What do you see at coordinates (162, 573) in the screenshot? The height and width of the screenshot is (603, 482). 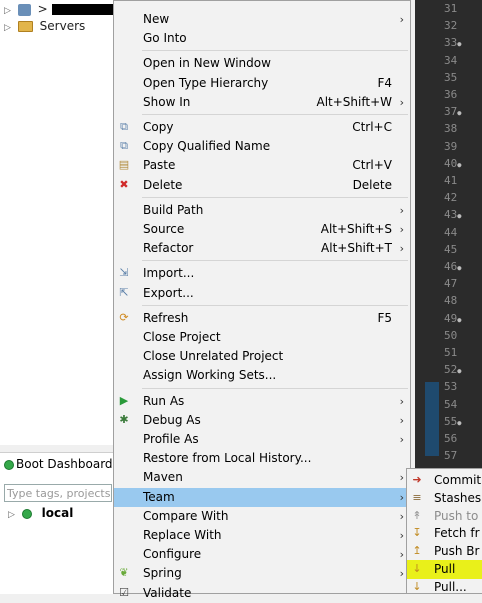 I see `menu-item-label: Spring` at bounding box center [162, 573].